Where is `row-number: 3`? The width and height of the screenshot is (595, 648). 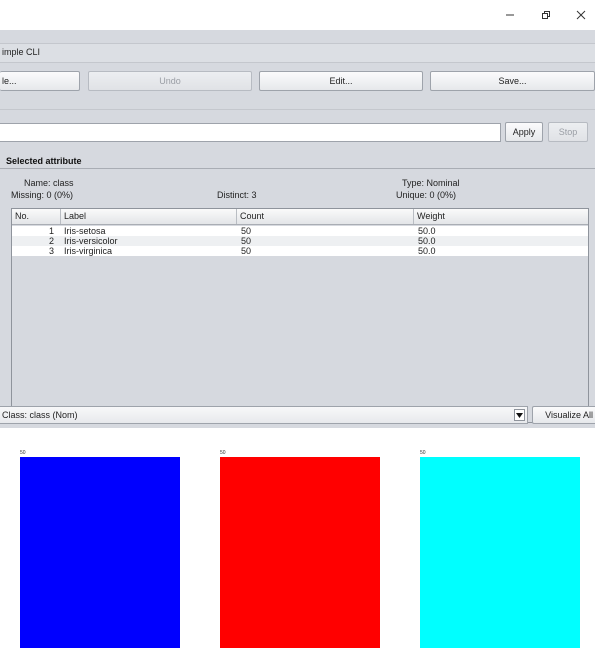 row-number: 3 is located at coordinates (52, 251).